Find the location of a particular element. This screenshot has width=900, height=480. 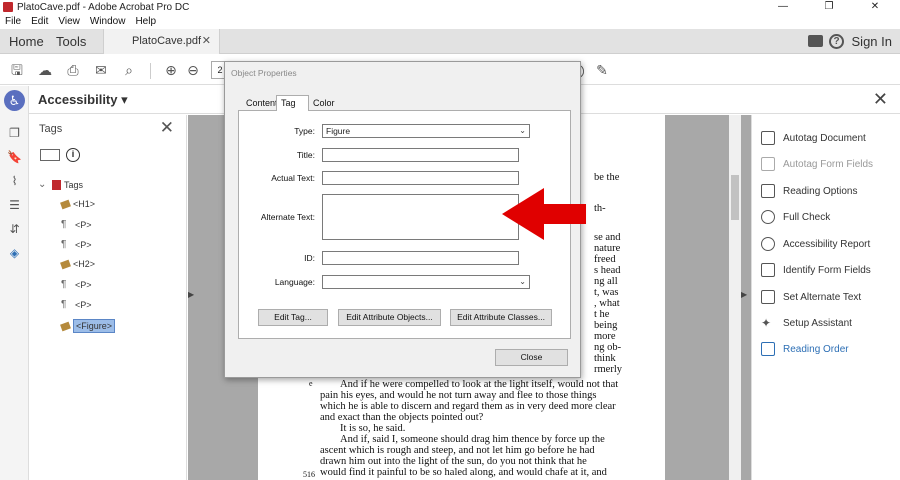

pages-icon: ❐ is located at coordinates (14, 133).